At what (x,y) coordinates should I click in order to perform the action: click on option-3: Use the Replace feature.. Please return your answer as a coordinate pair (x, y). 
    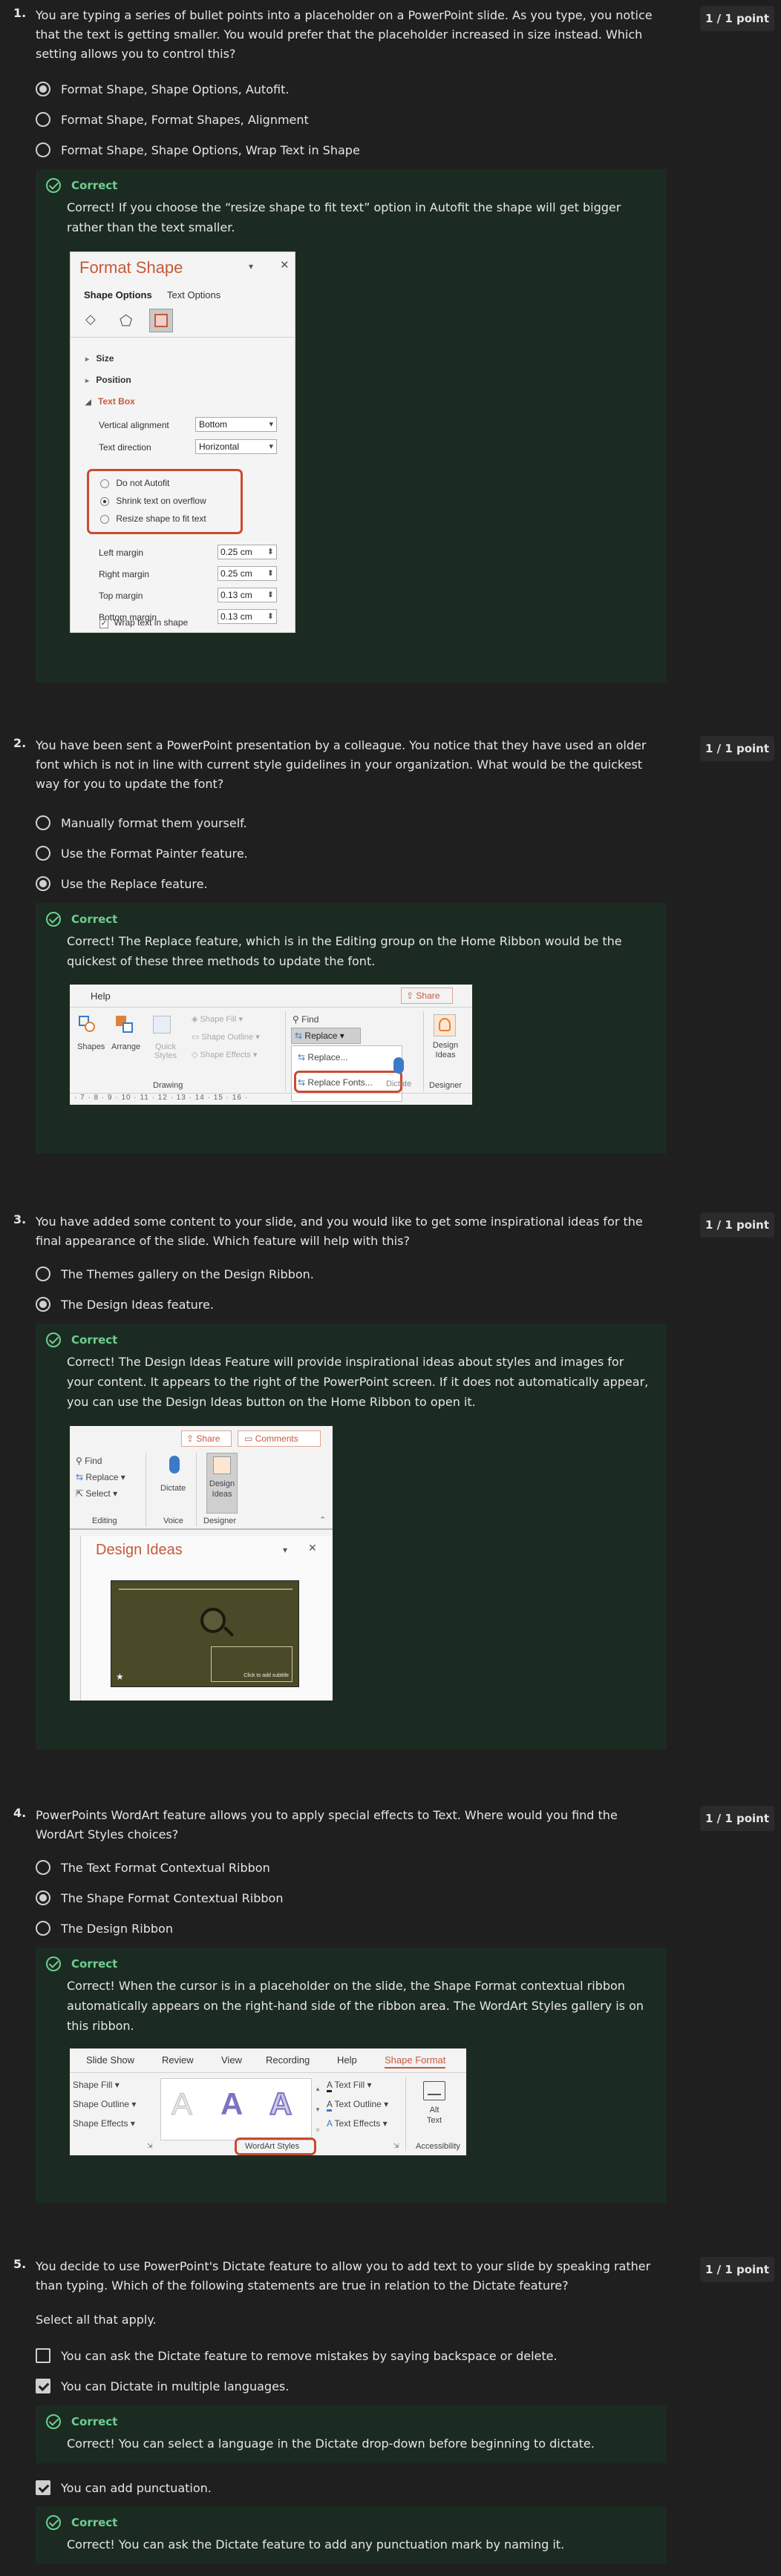
    Looking at the image, I should click on (122, 883).